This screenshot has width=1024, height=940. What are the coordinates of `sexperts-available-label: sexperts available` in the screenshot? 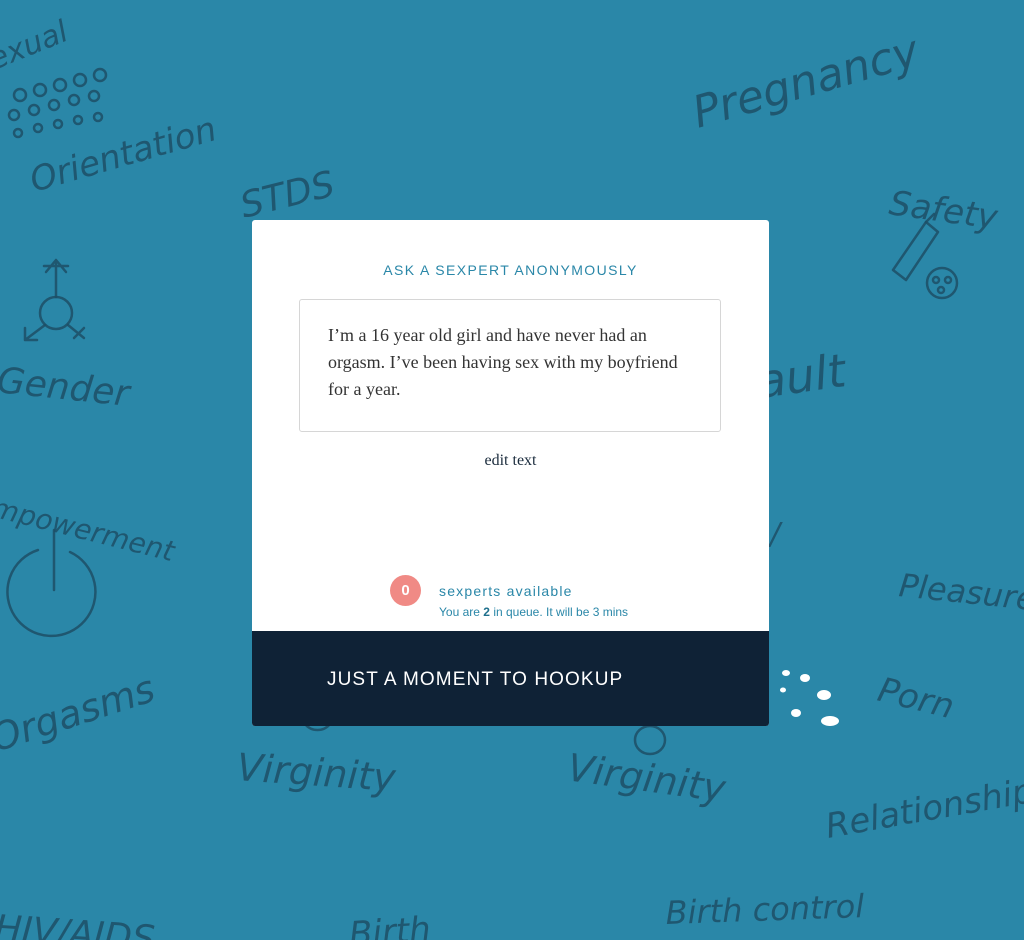 It's located at (506, 591).